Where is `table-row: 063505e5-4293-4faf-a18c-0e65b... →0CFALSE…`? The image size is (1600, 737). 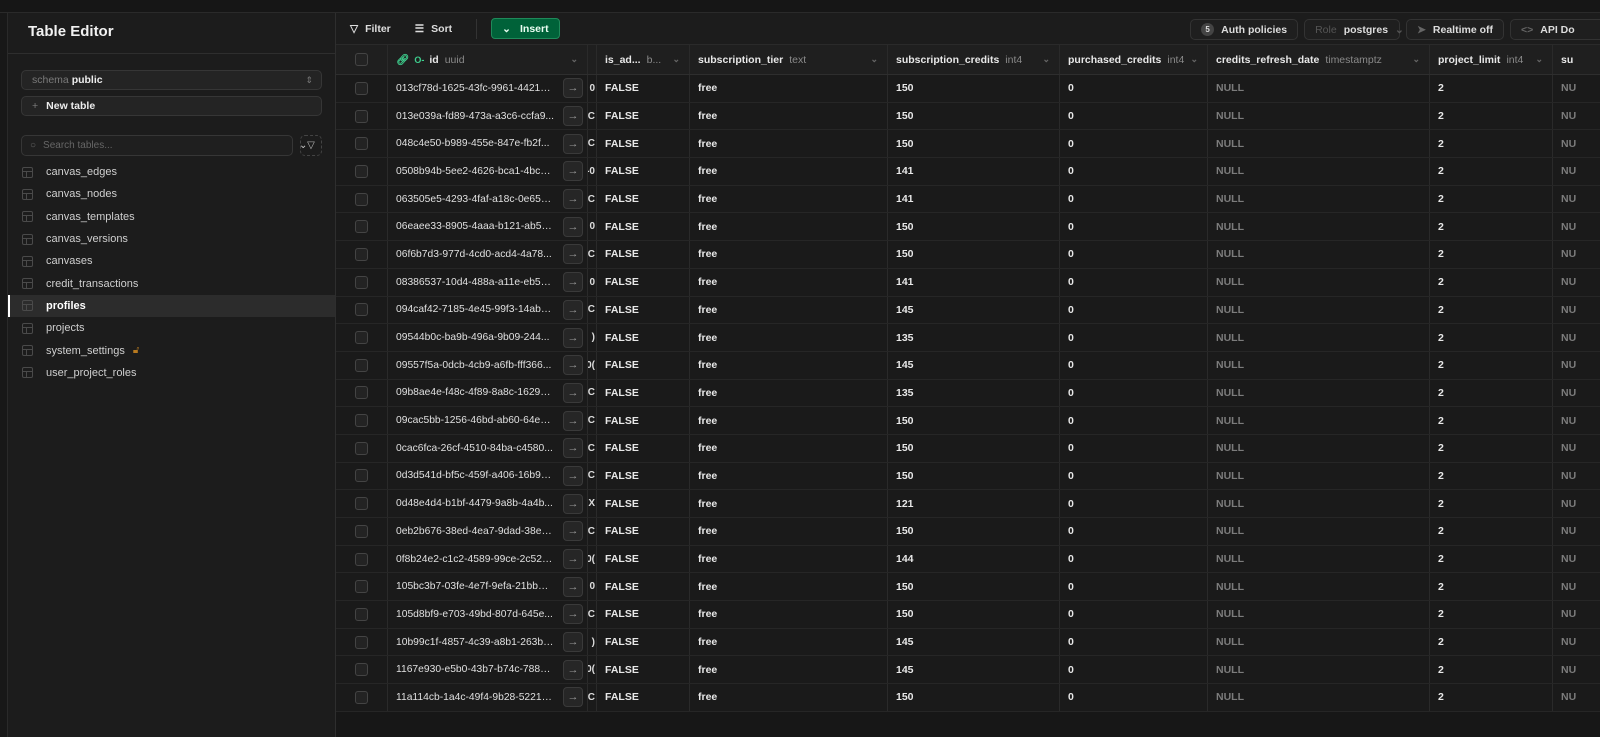 table-row: 063505e5-4293-4faf-a18c-0e65b... →0CFALSE… is located at coordinates (968, 199).